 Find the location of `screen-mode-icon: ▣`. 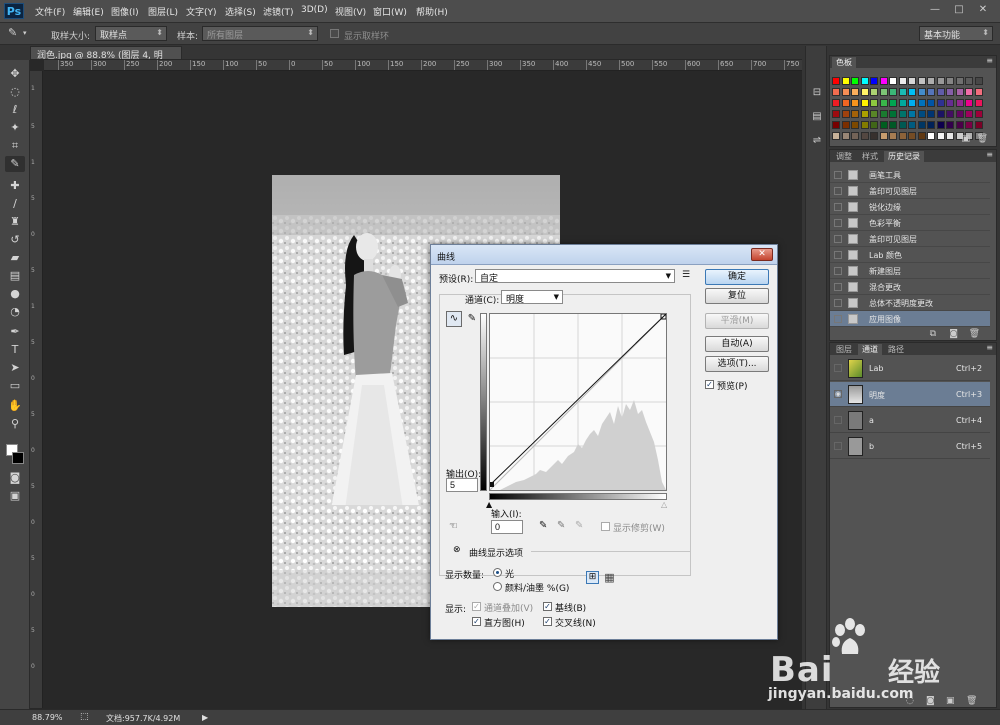

screen-mode-icon: ▣ is located at coordinates (15, 496).